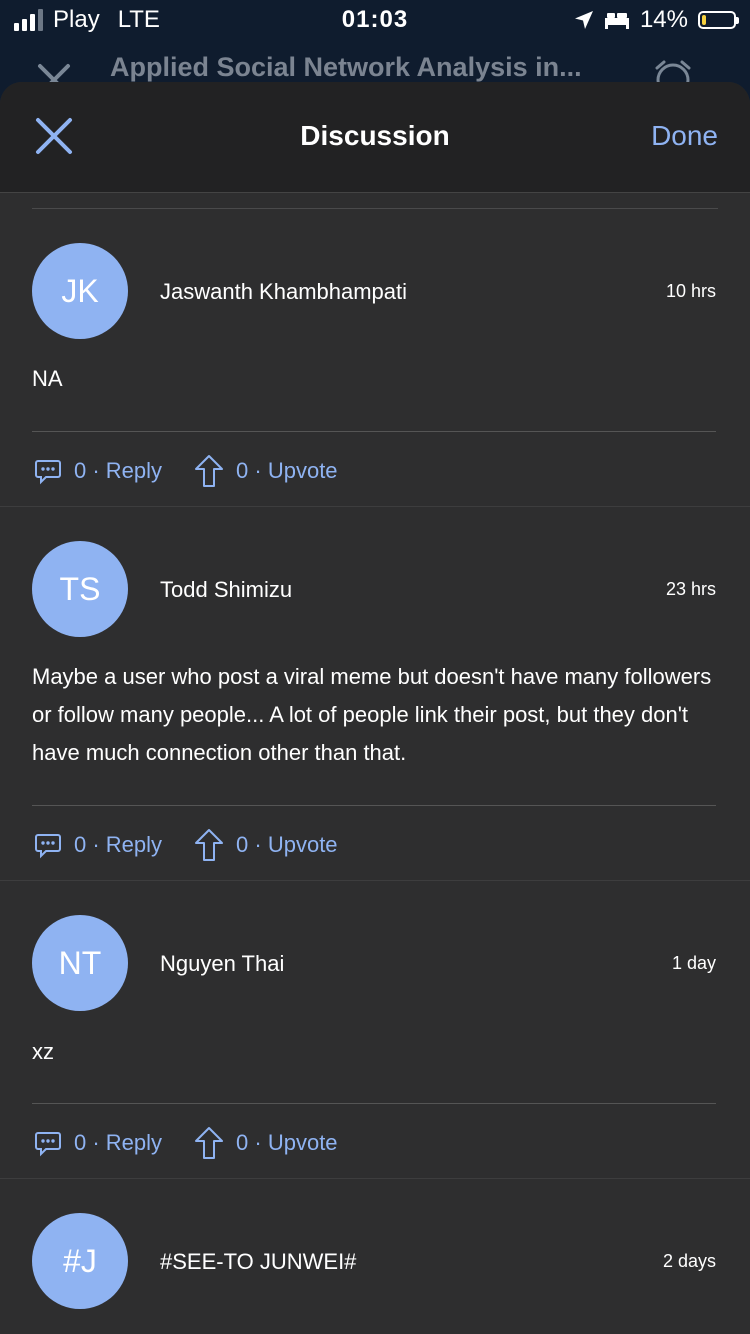 The width and height of the screenshot is (750, 1334). Describe the element at coordinates (80, 1261) in the screenshot. I see `avatar: #J` at that location.